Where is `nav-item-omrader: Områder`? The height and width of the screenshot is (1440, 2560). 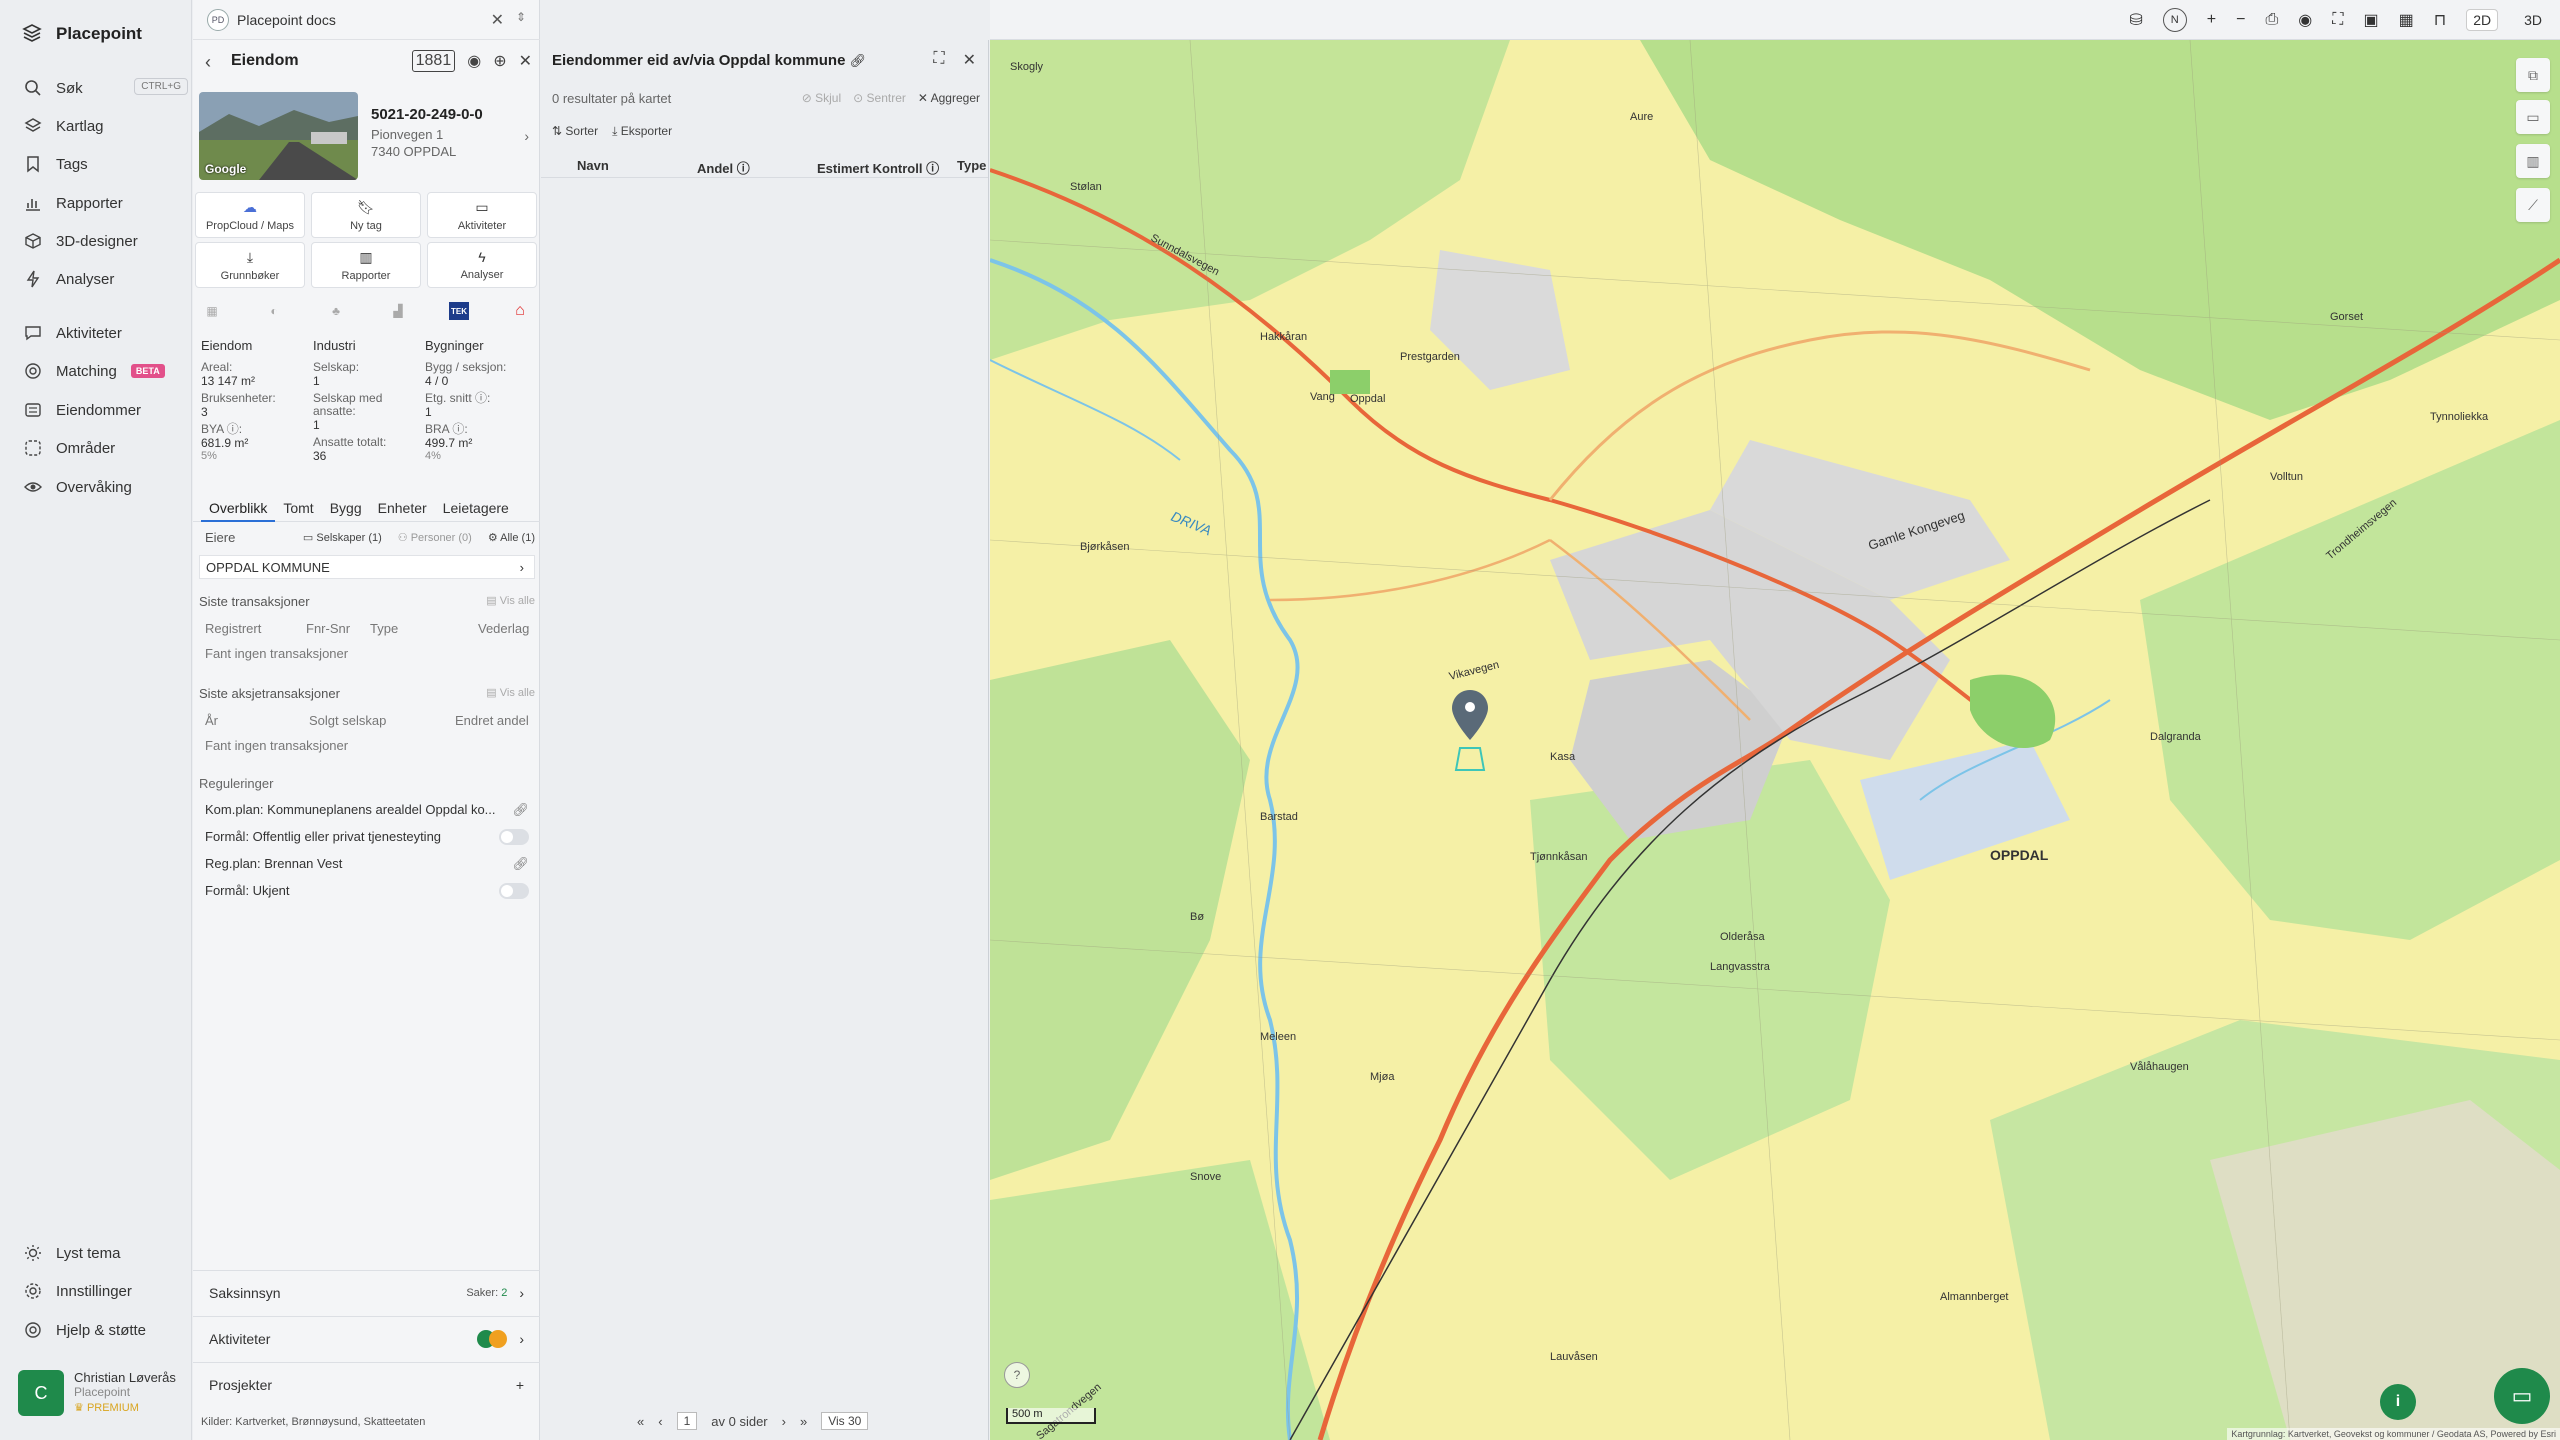
nav-item-omrader: Områder is located at coordinates (104, 448).